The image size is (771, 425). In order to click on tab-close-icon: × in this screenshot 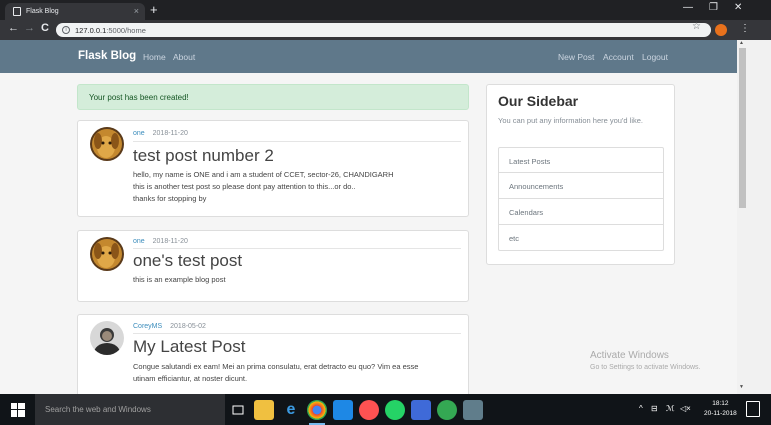, I will do `click(136, 11)`.